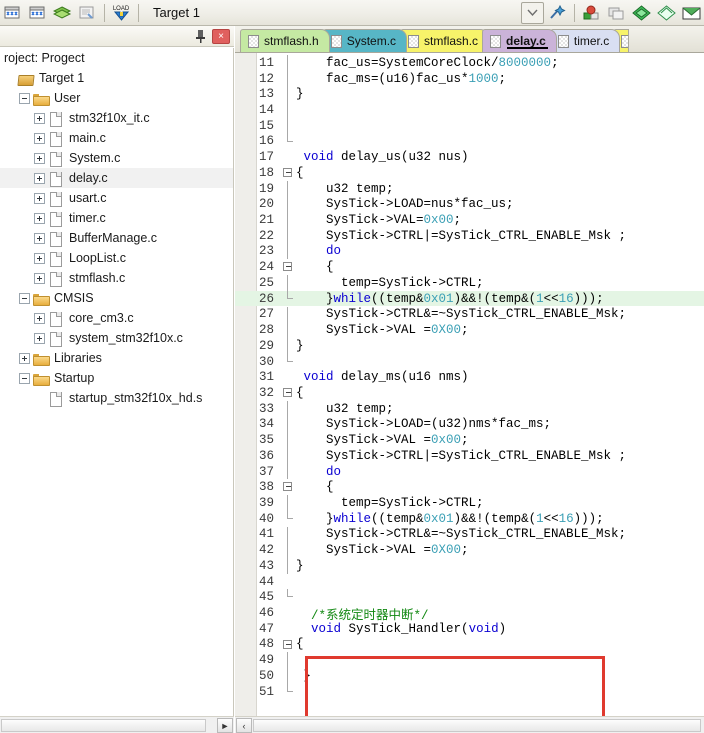 This screenshot has height=733, width=704. Describe the element at coordinates (469, 691) in the screenshot. I see `code-line: 51` at that location.